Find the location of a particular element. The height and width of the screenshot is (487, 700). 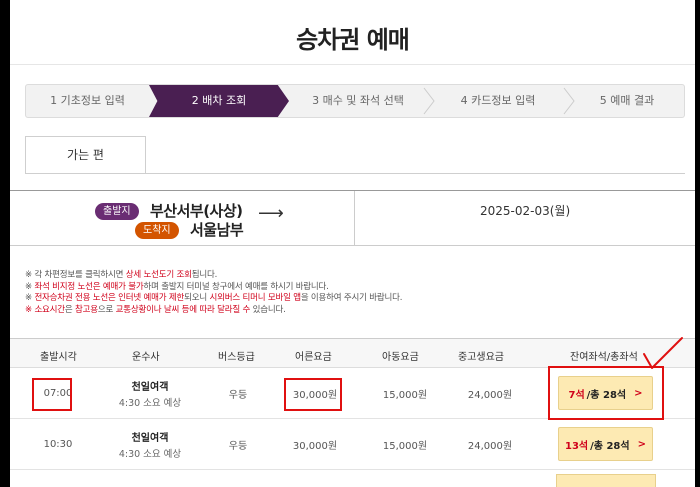

step-basic-info: 1 기초정보 입력 is located at coordinates (87, 100).